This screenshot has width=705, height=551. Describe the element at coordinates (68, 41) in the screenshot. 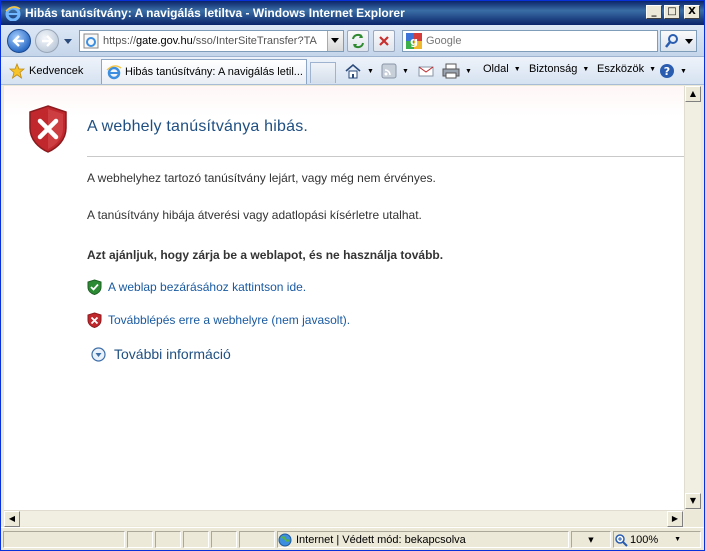

I see `recent-pages-dropdown-icon` at that location.